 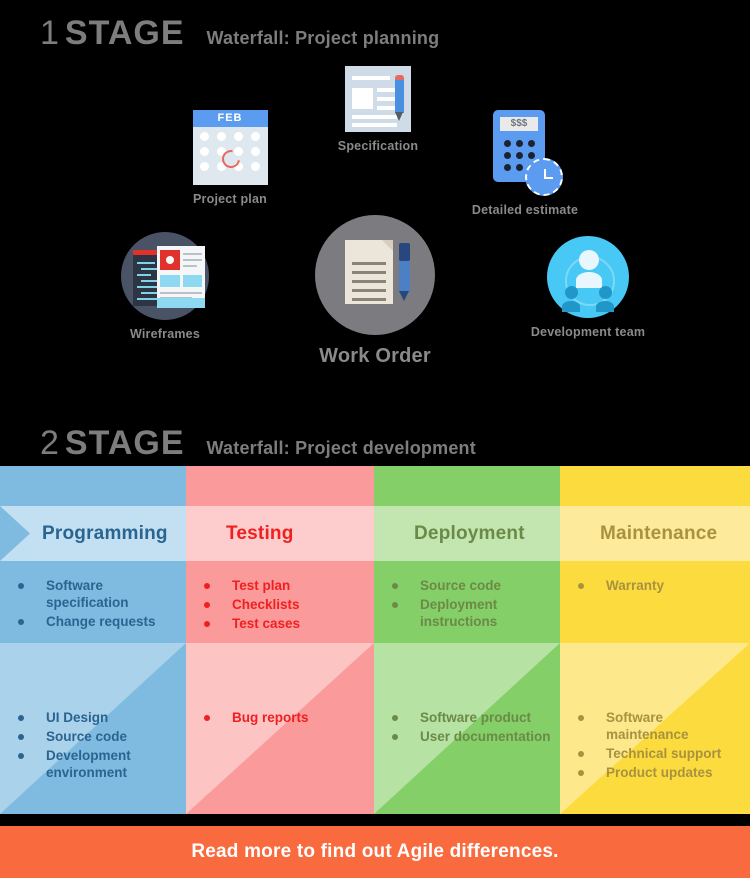 What do you see at coordinates (525, 153) in the screenshot?
I see `calculator-clock-icon: $$$` at bounding box center [525, 153].